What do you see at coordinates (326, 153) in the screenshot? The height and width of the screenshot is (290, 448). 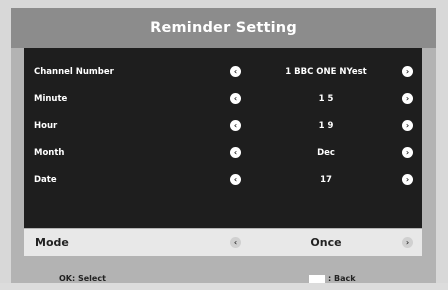 I see `setting-value: Dec` at bounding box center [326, 153].